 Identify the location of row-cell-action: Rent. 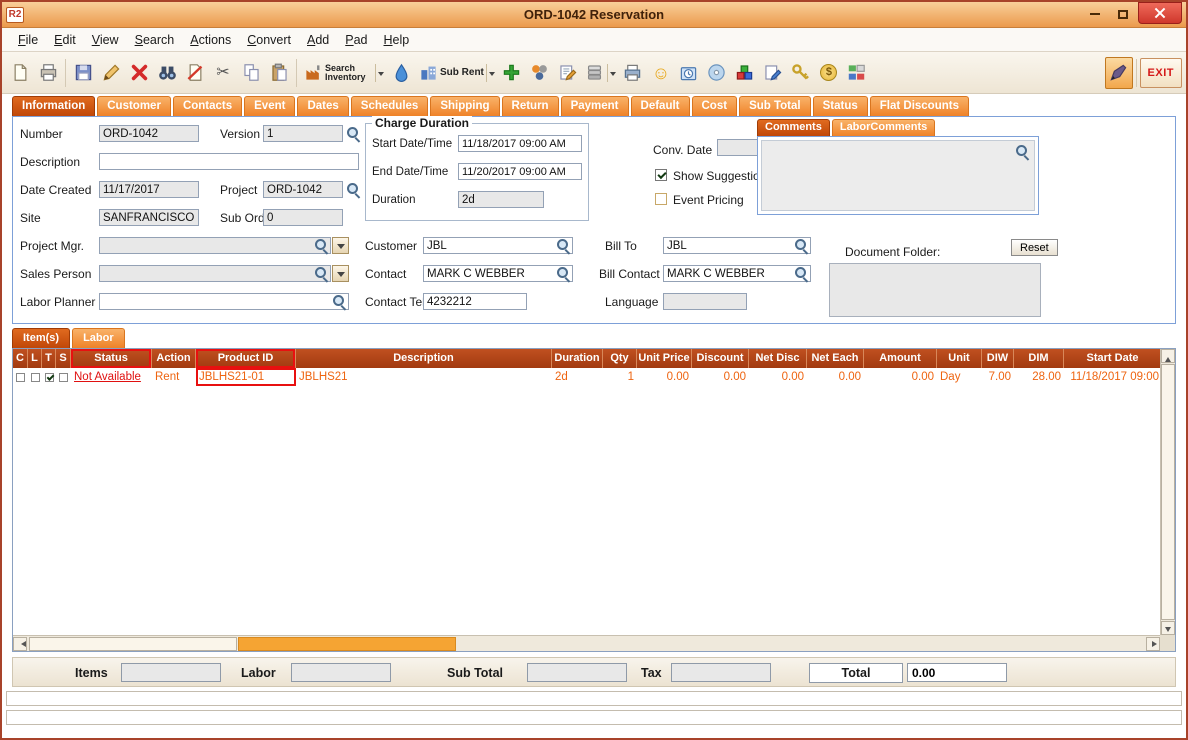
(174, 377).